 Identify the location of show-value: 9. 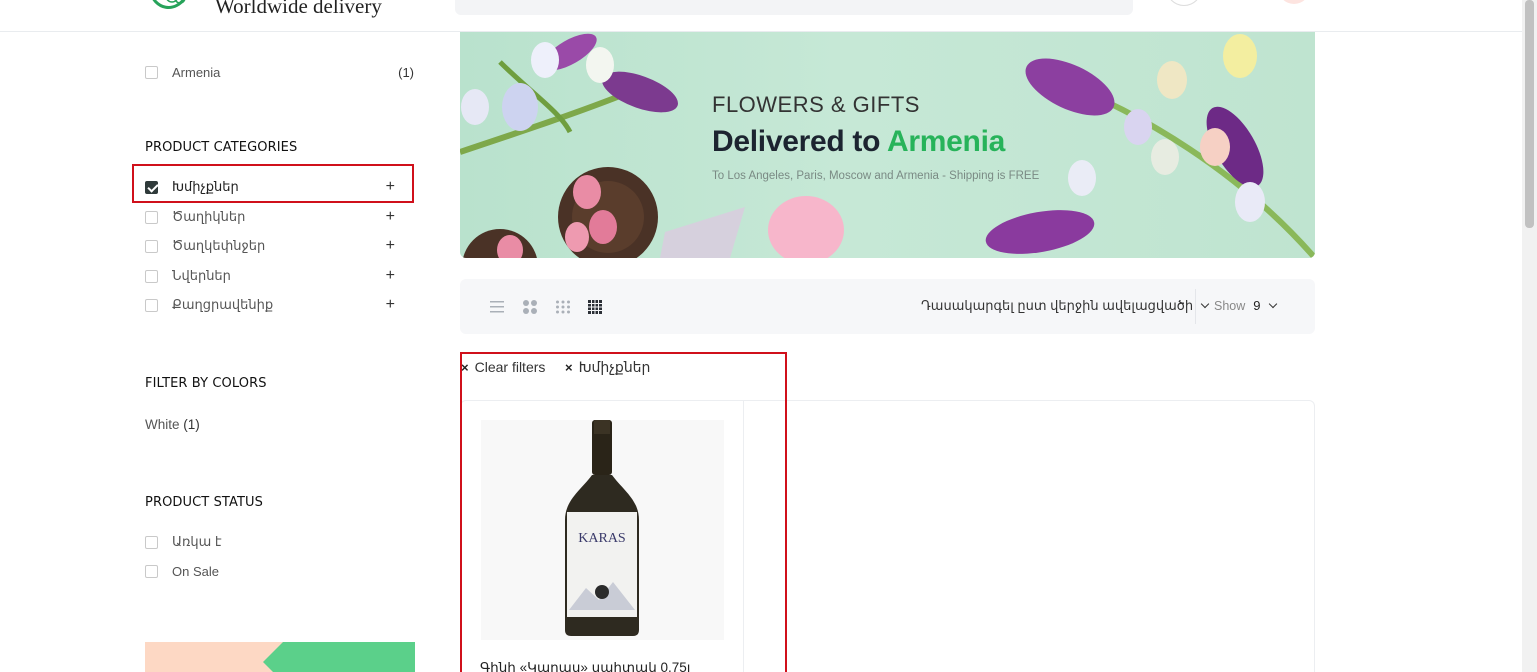
(1257, 305).